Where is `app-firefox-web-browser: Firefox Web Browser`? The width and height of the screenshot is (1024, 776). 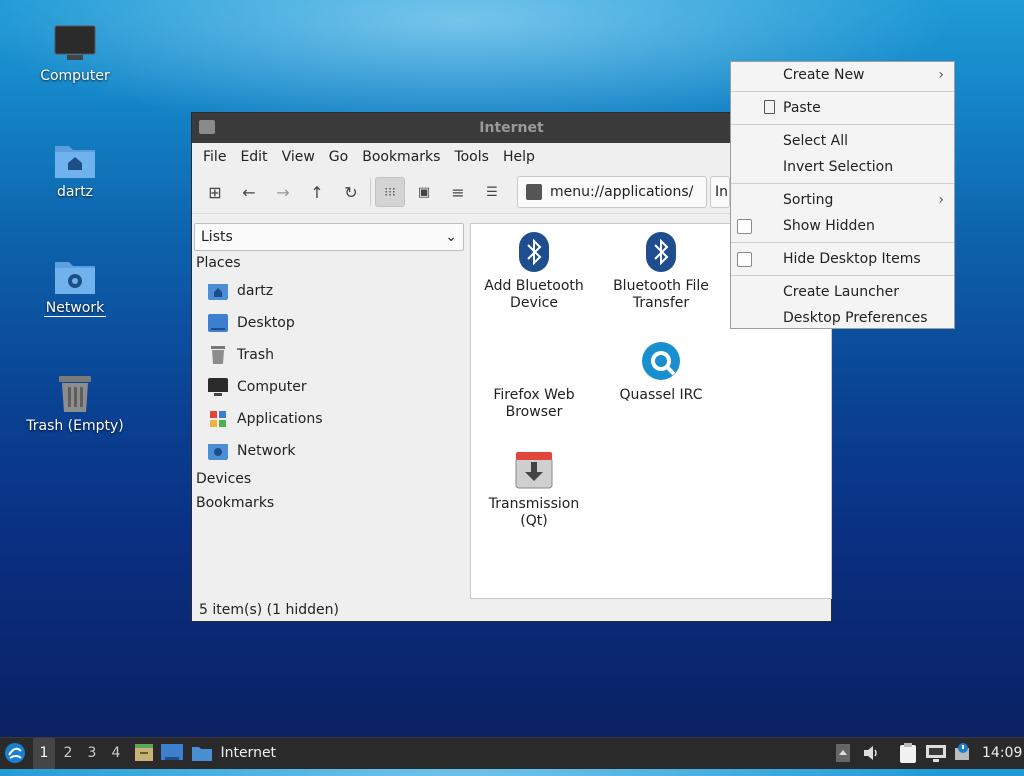 app-firefox-web-browser: Firefox Web Browser is located at coordinates (534, 381).